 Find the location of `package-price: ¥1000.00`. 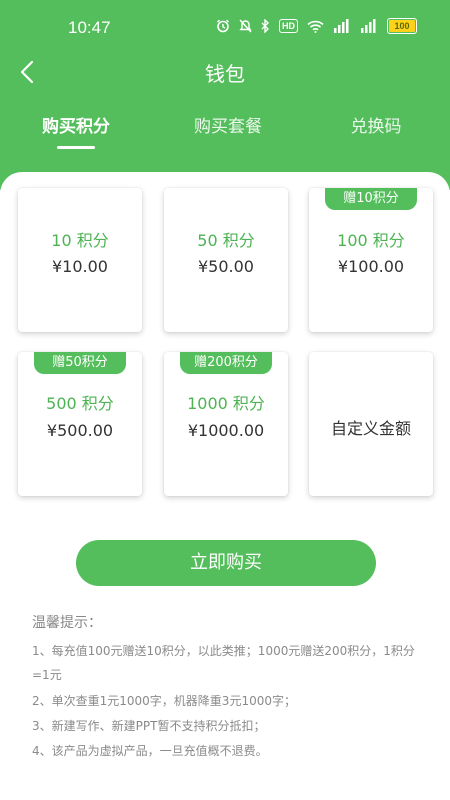

package-price: ¥1000.00 is located at coordinates (226, 430).